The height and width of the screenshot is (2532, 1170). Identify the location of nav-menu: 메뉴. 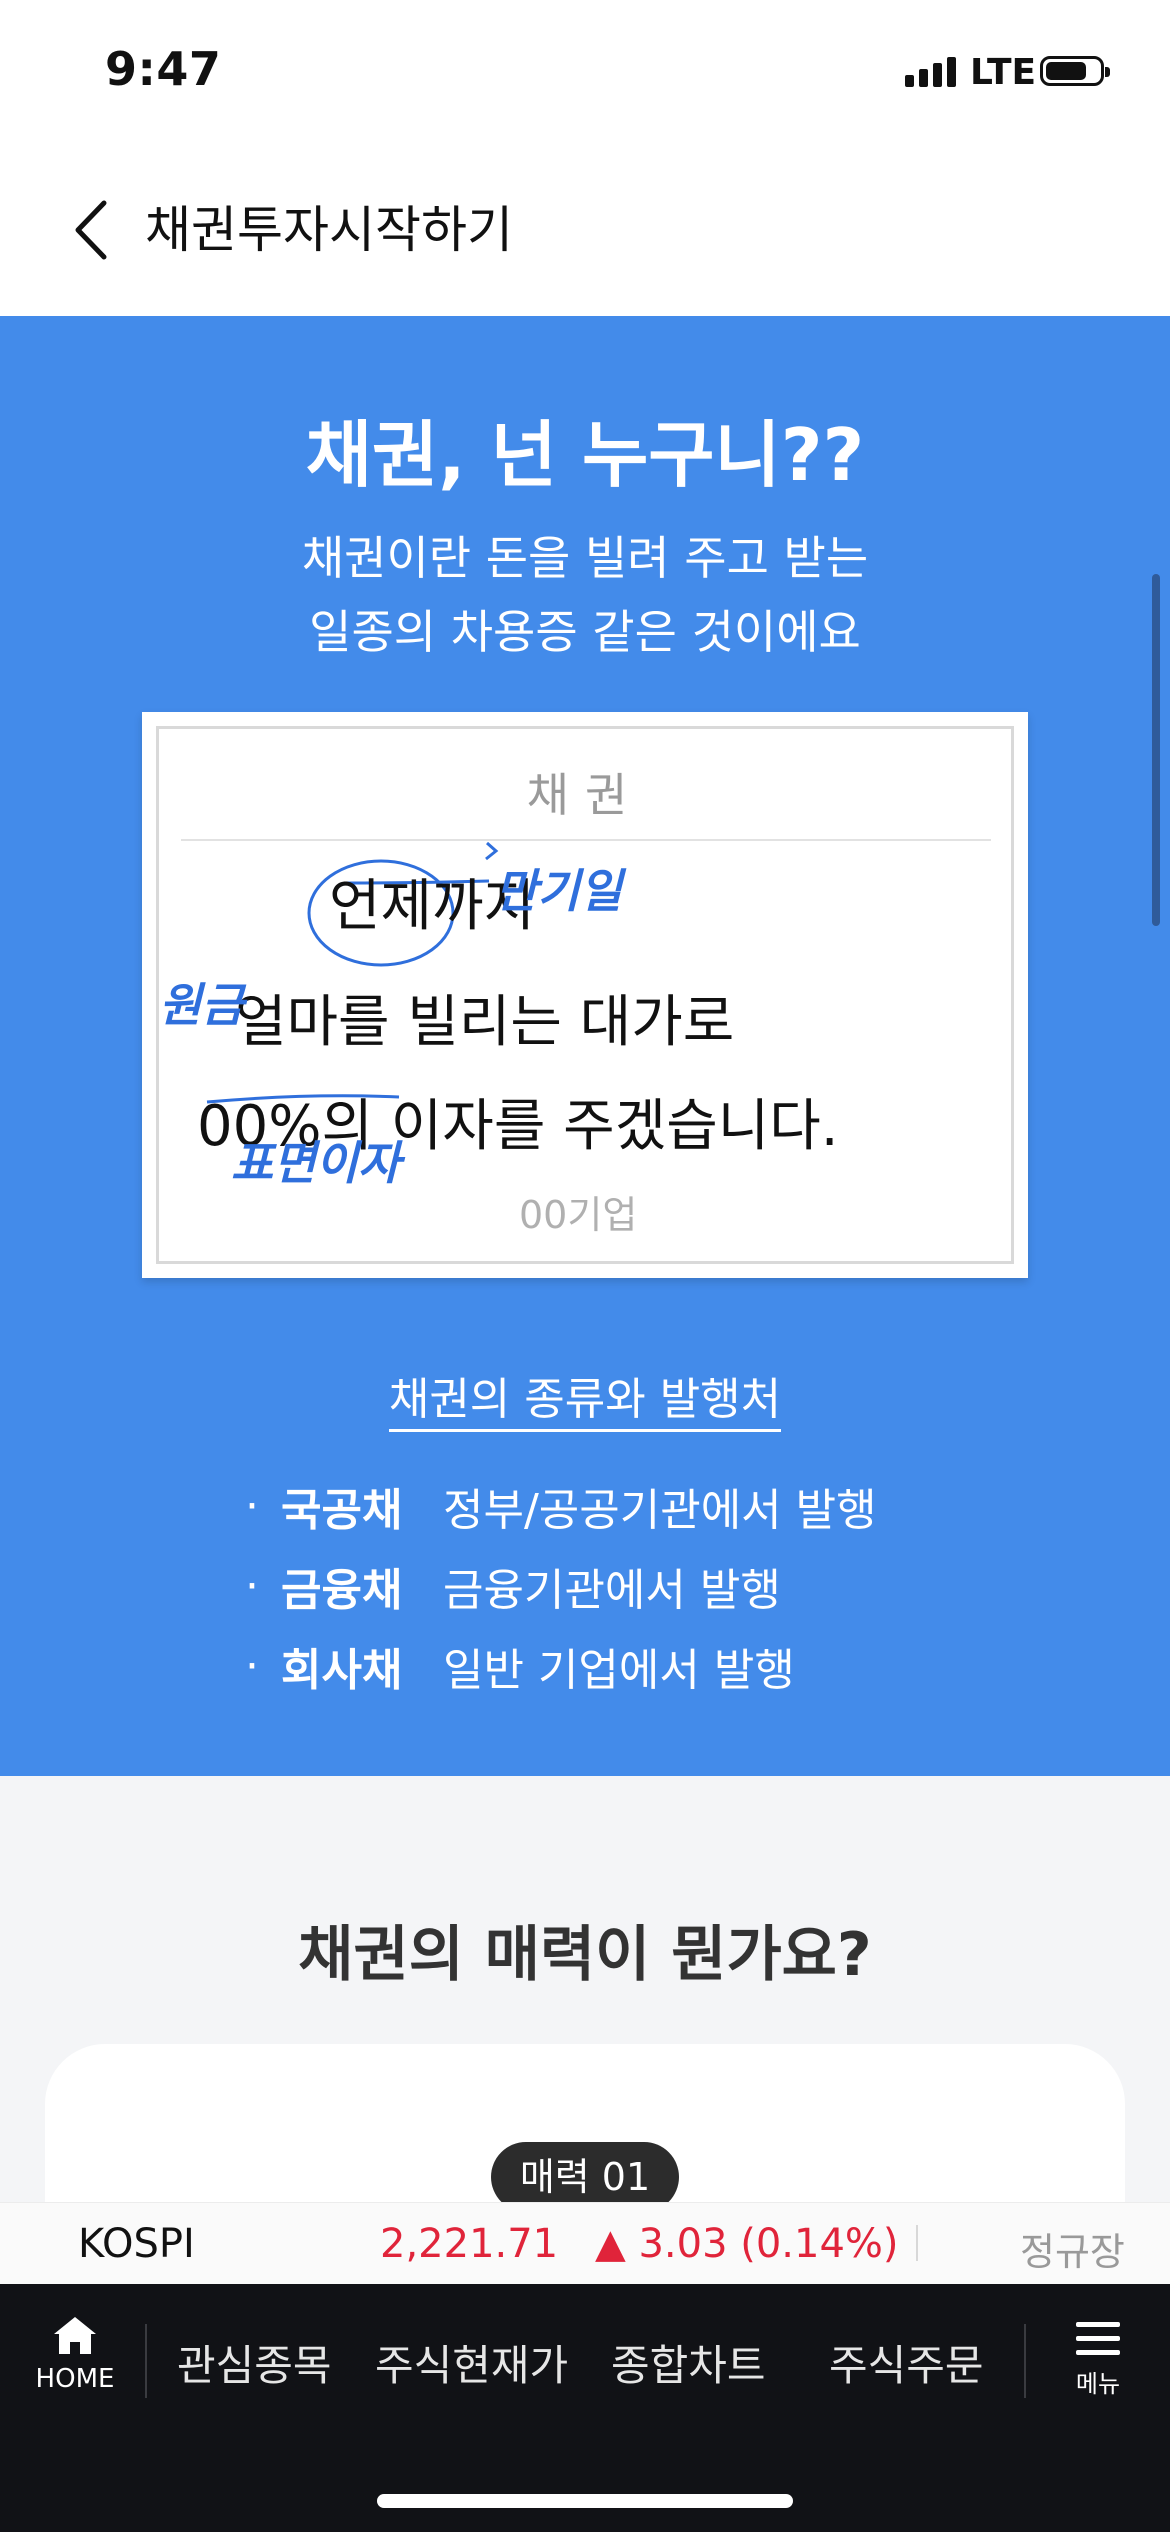
(1098, 2360).